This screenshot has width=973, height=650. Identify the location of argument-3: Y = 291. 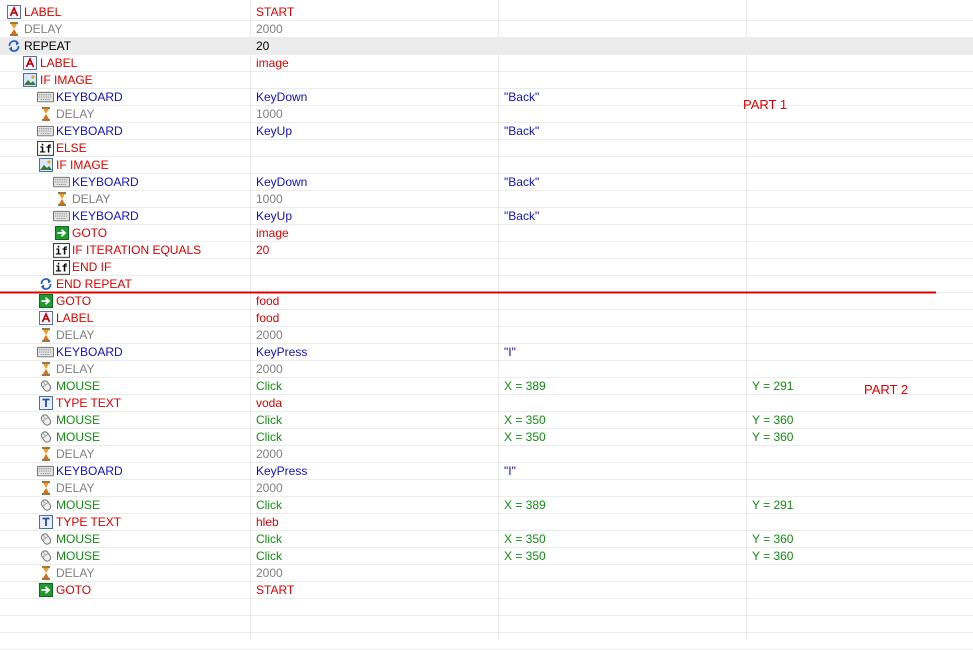
(862, 386).